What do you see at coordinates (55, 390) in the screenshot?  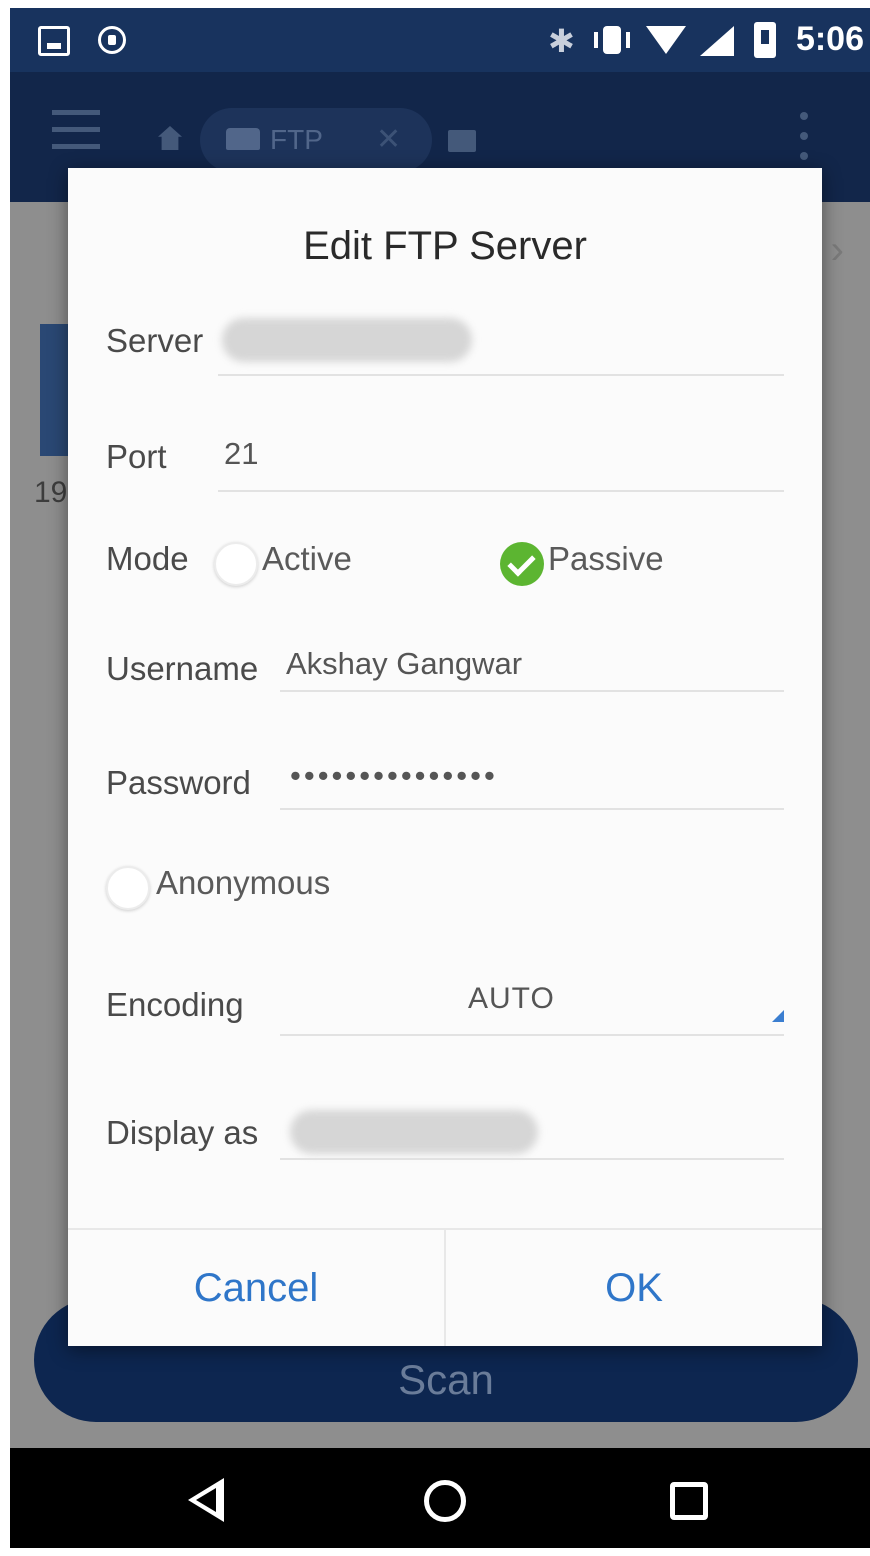 I see `background-card` at bounding box center [55, 390].